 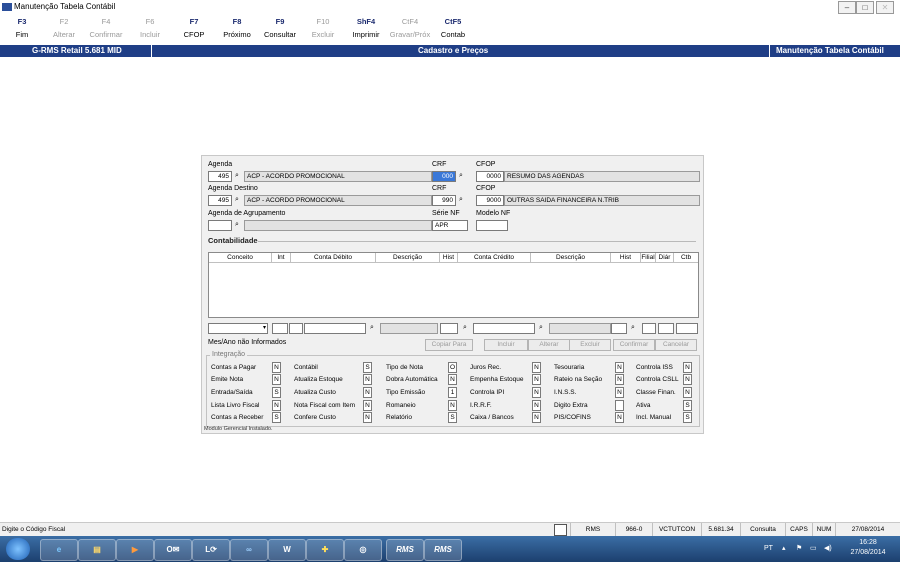 I want to click on contas-a-receber-value: S, so click(x=276, y=417).